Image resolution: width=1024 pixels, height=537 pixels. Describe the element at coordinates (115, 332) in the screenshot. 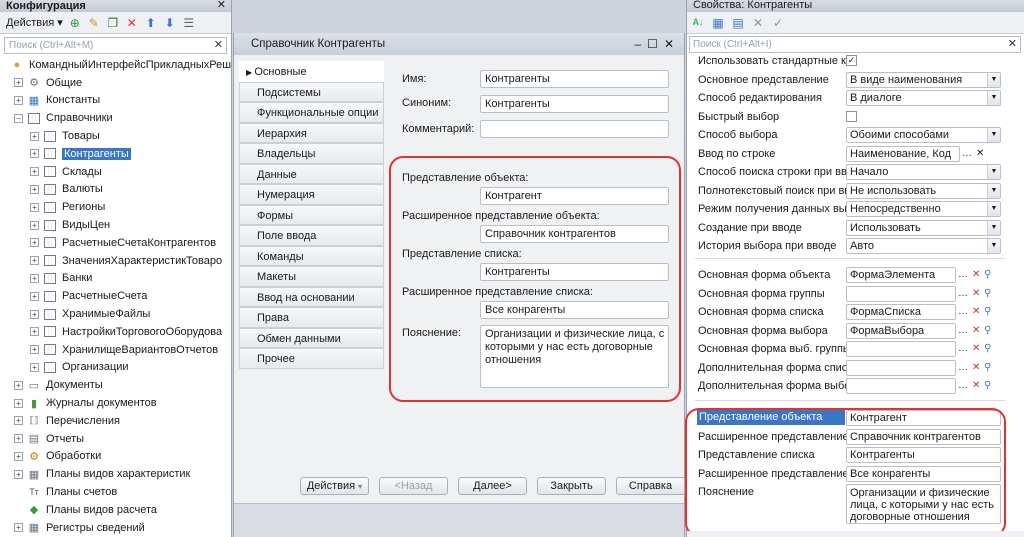

I see `tree-item: + НастройкиТорговогоОборудова` at that location.